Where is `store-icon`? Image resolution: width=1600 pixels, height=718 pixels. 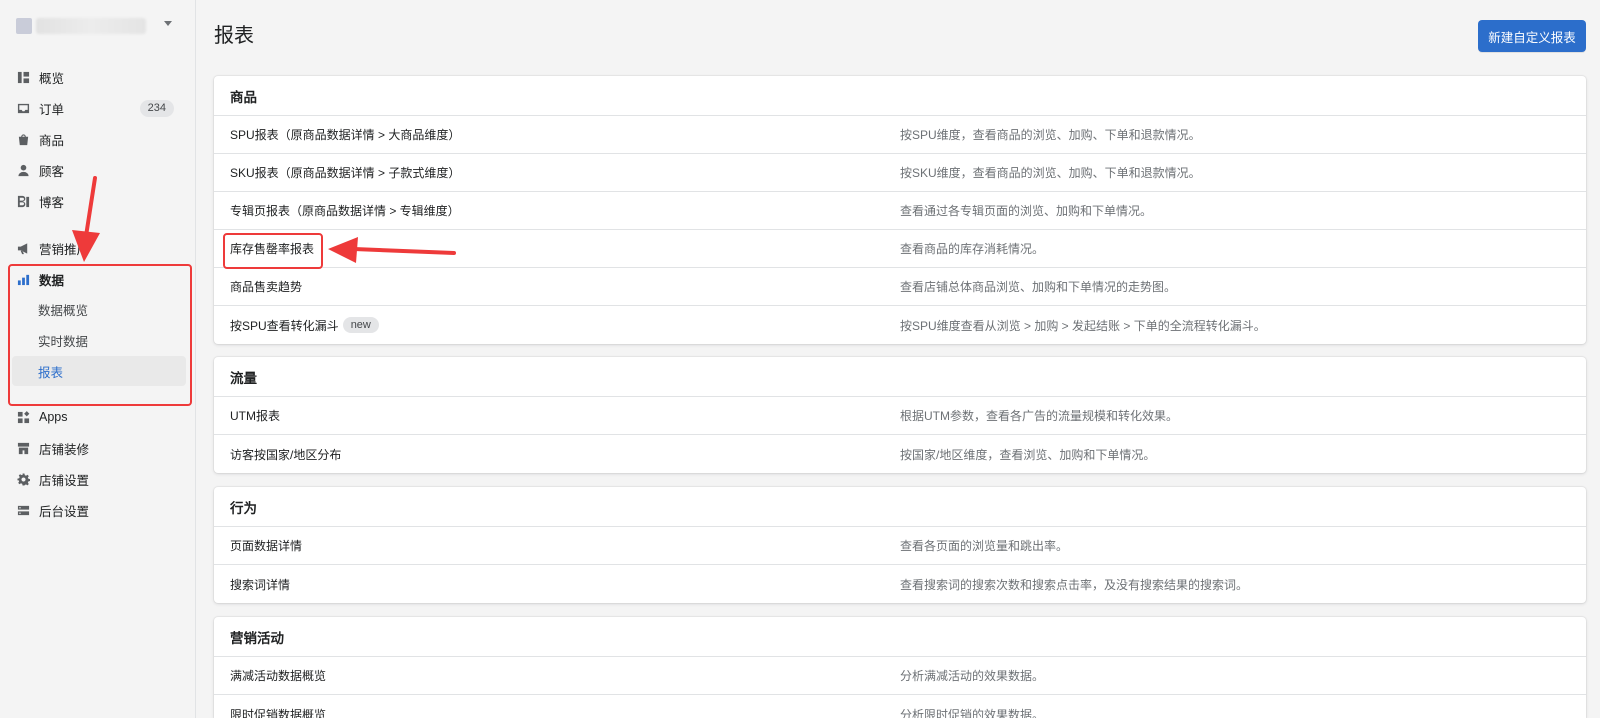 store-icon is located at coordinates (23, 448).